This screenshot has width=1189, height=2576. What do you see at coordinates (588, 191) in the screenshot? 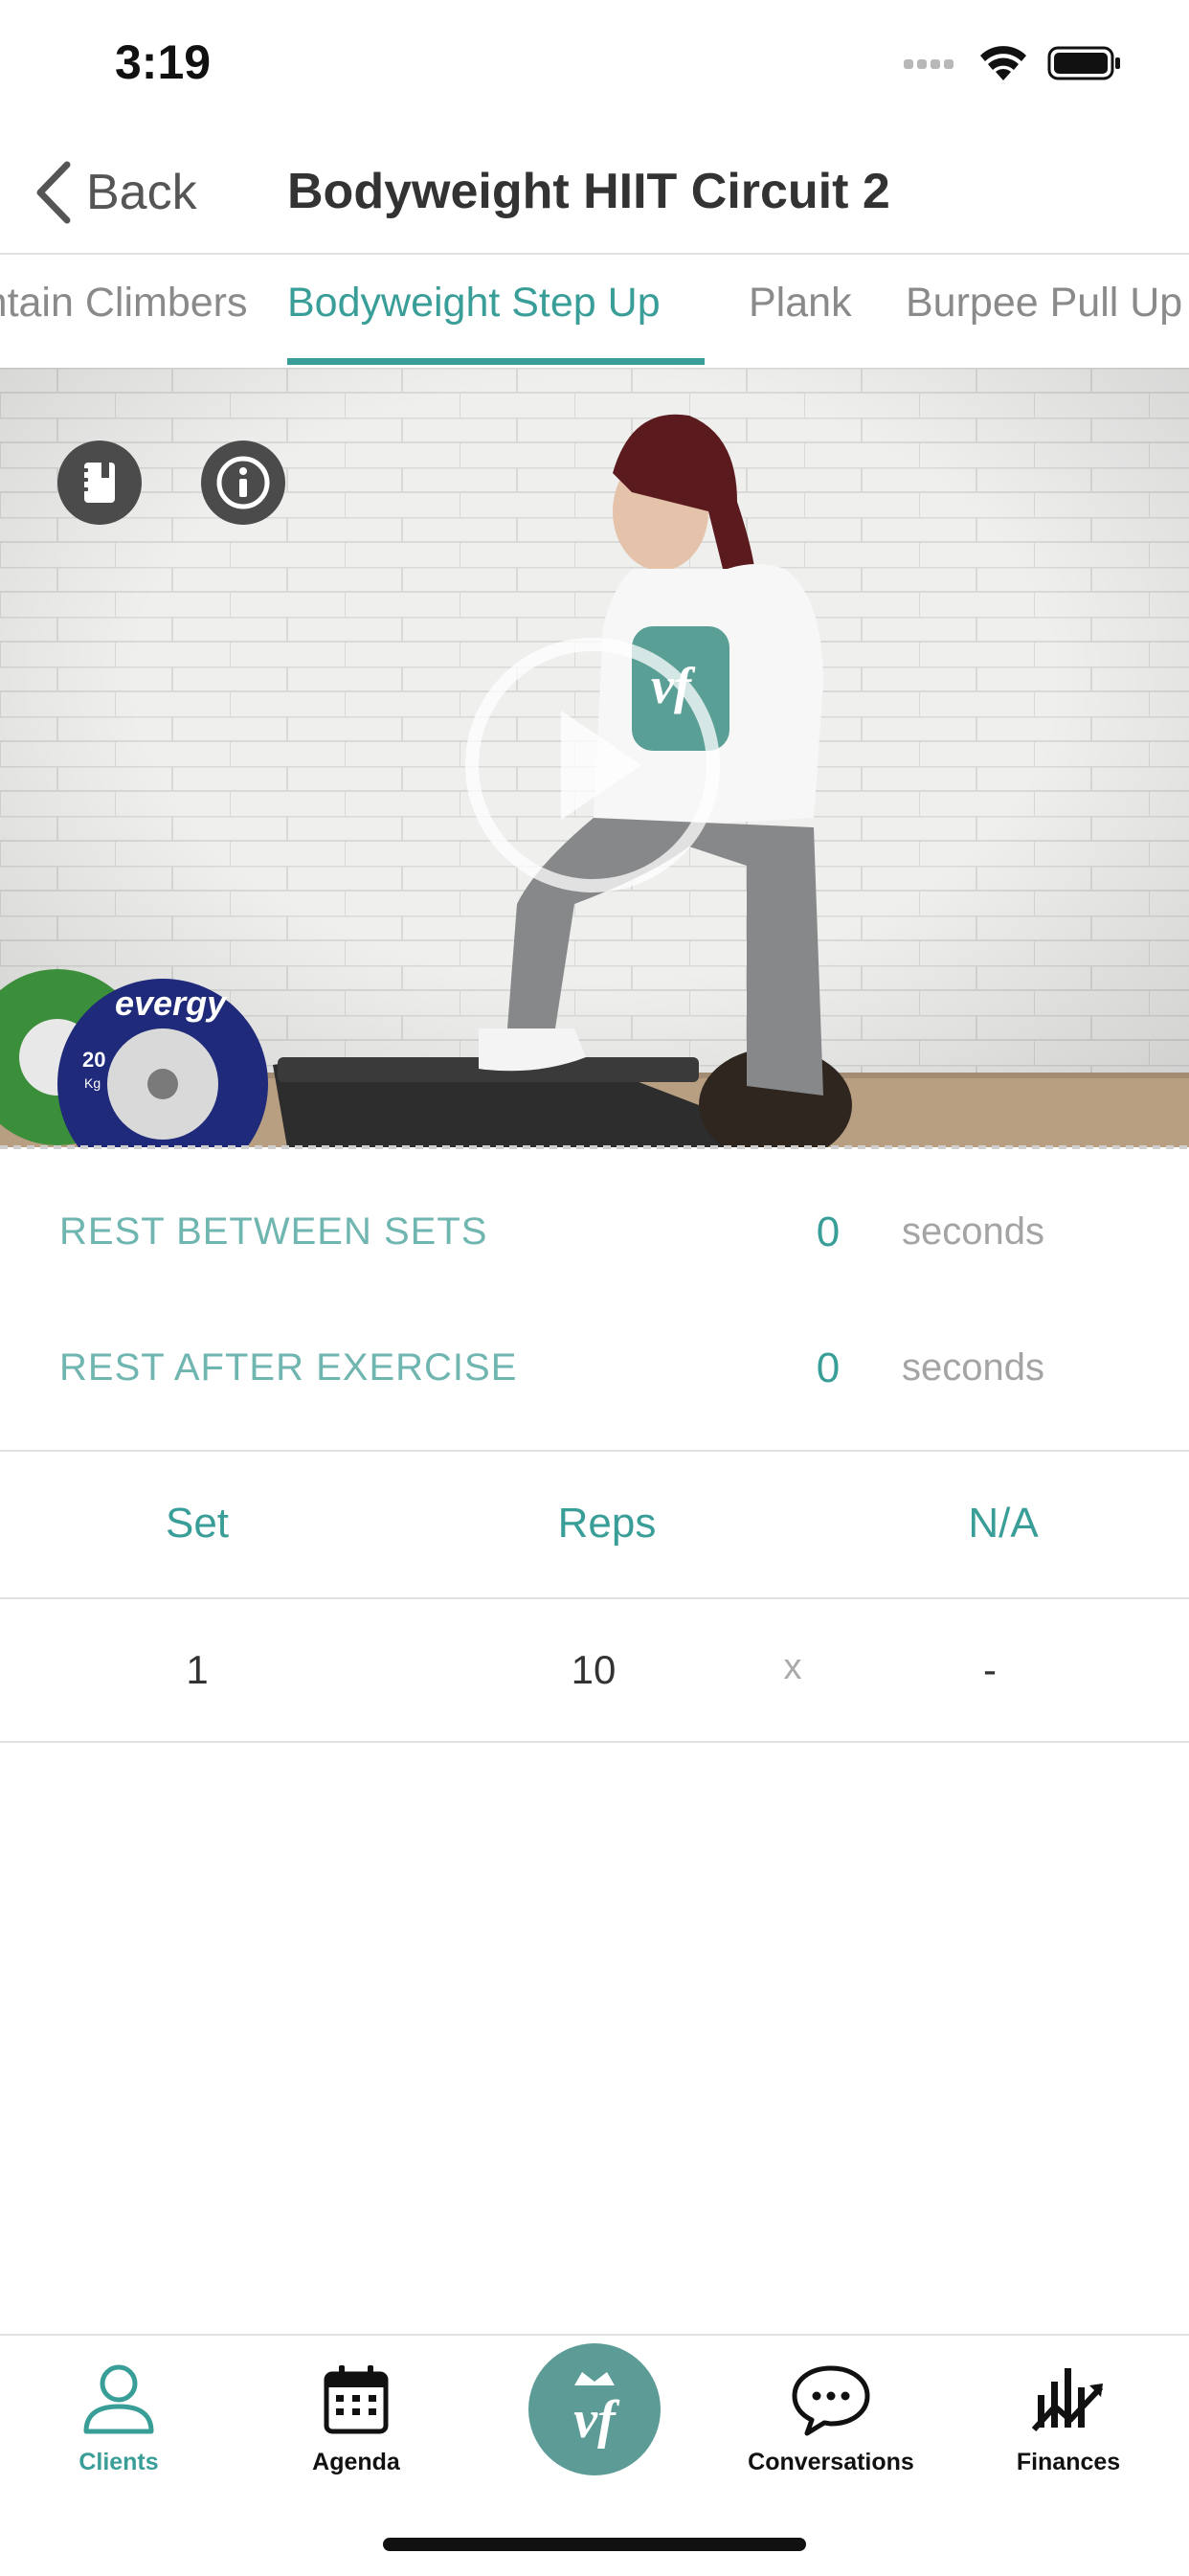
I see `page-title: Bodyweight HIIT Circuit 2` at bounding box center [588, 191].